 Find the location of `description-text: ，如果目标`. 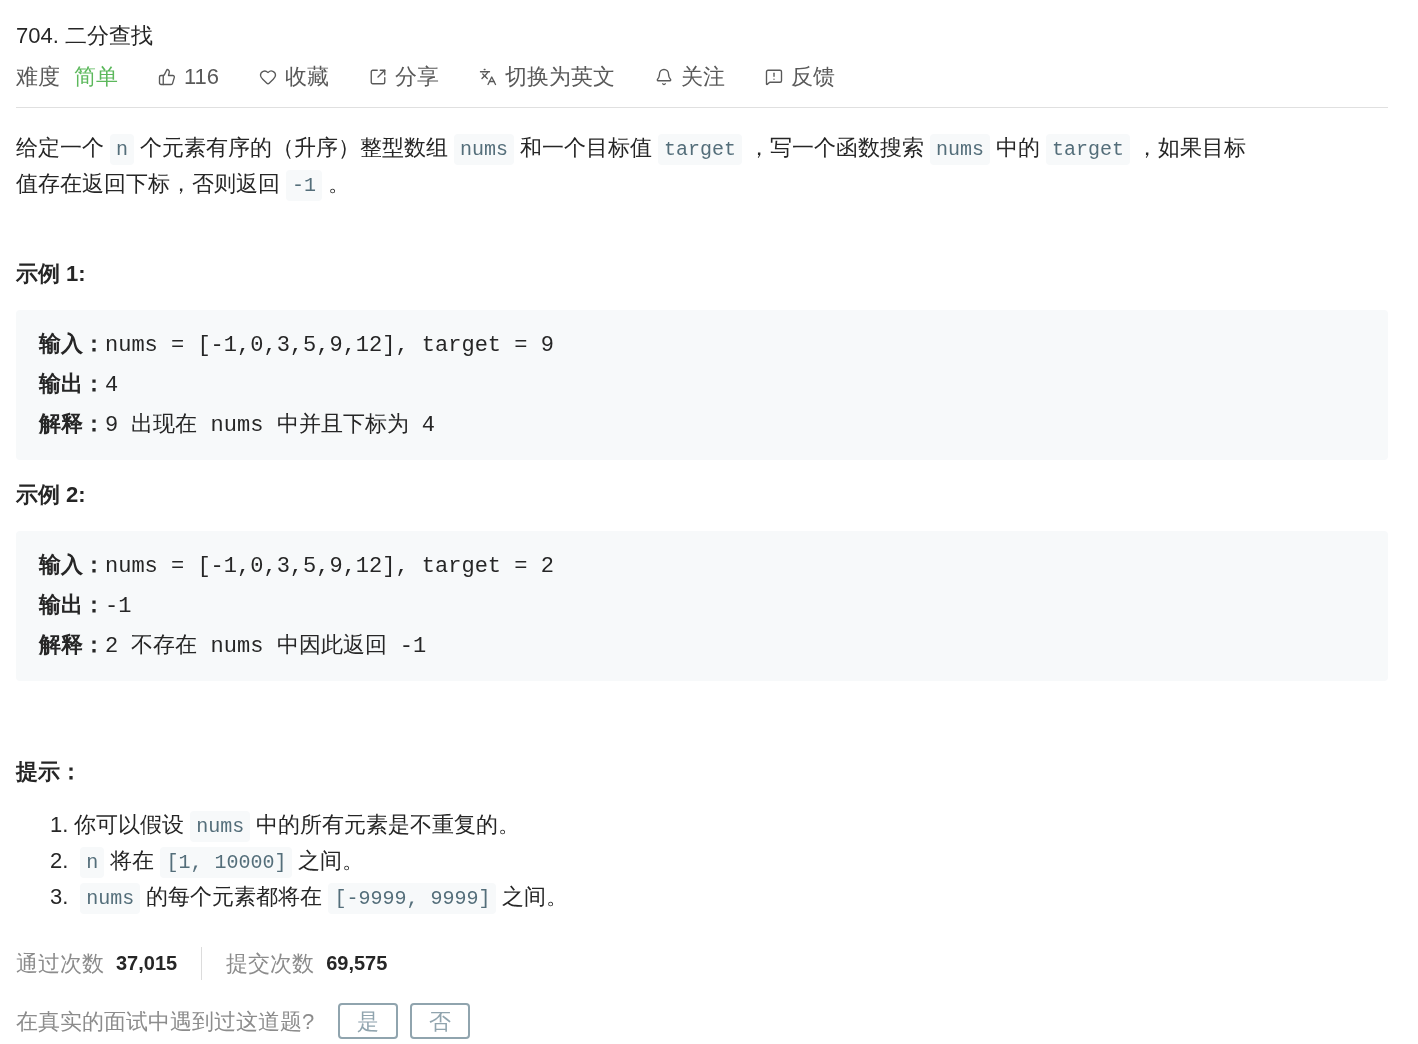

description-text: ，如果目标 is located at coordinates (1191, 147).